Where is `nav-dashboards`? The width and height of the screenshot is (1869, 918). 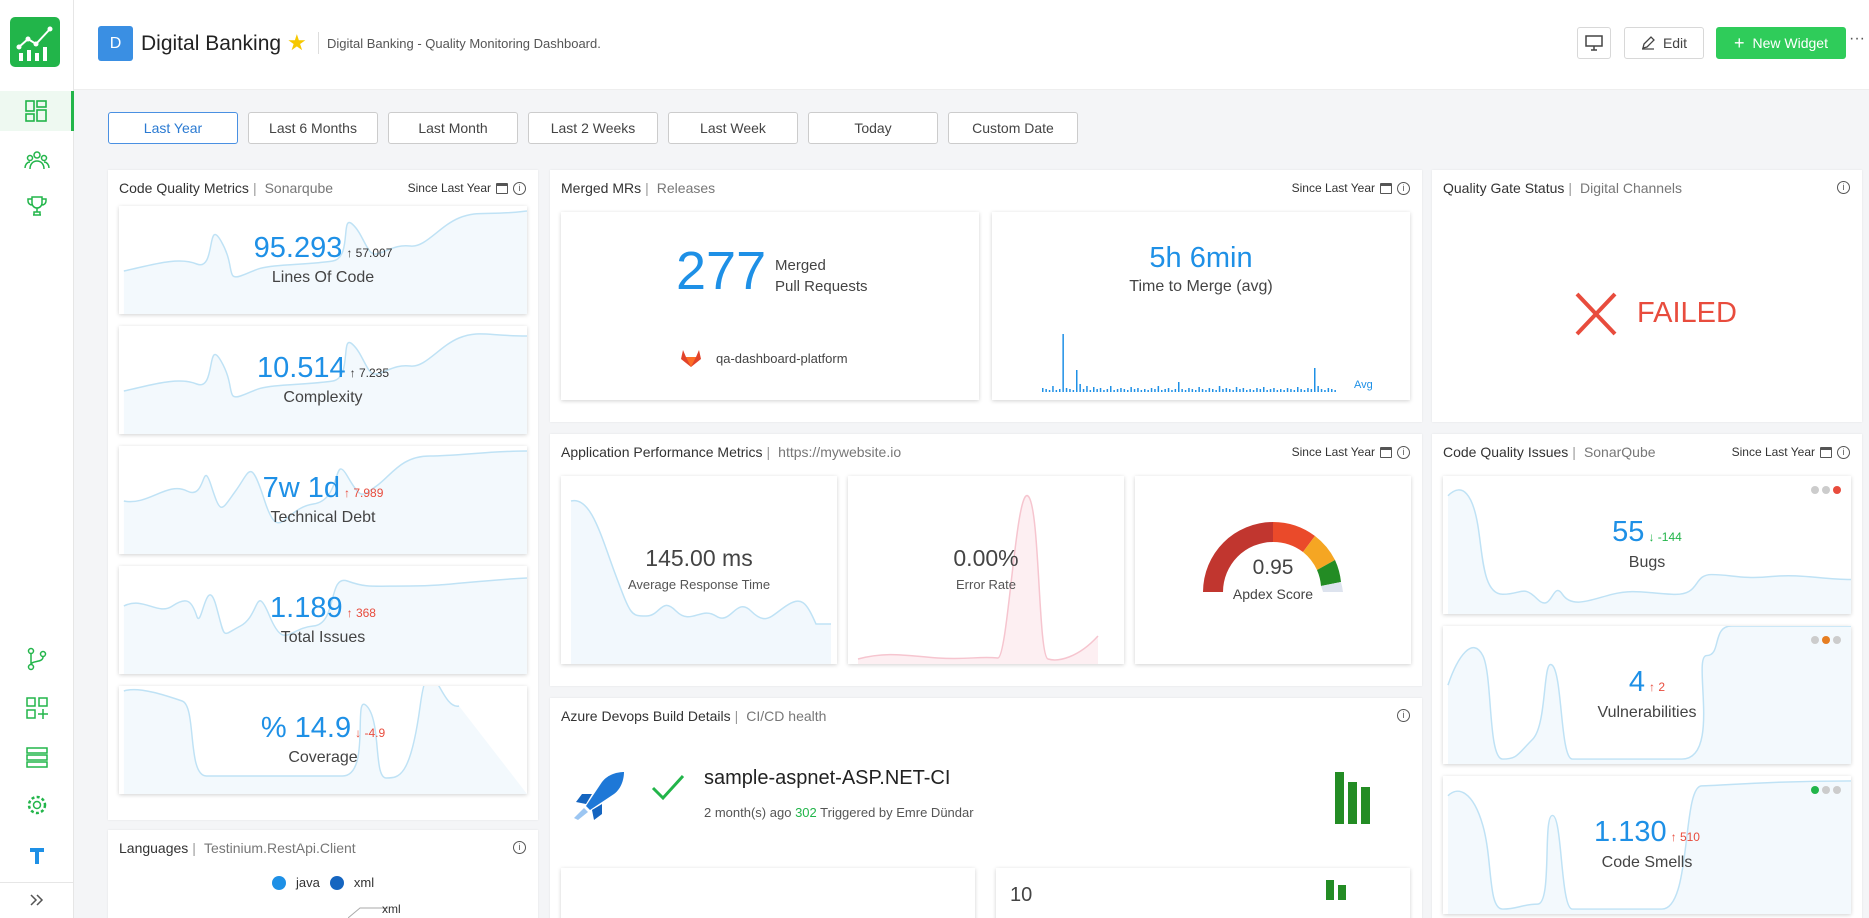 nav-dashboards is located at coordinates (37, 111).